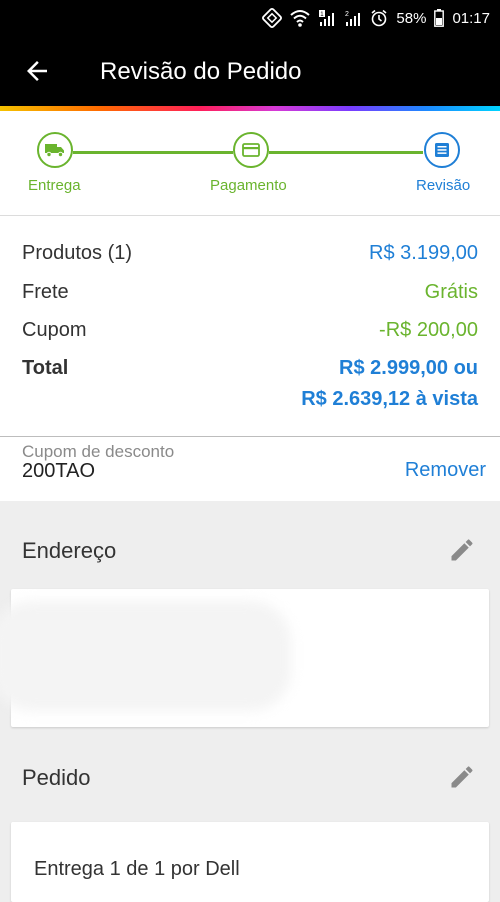 The image size is (500, 902). Describe the element at coordinates (98, 451) in the screenshot. I see `coupon-field-label: Cupom de desconto` at that location.